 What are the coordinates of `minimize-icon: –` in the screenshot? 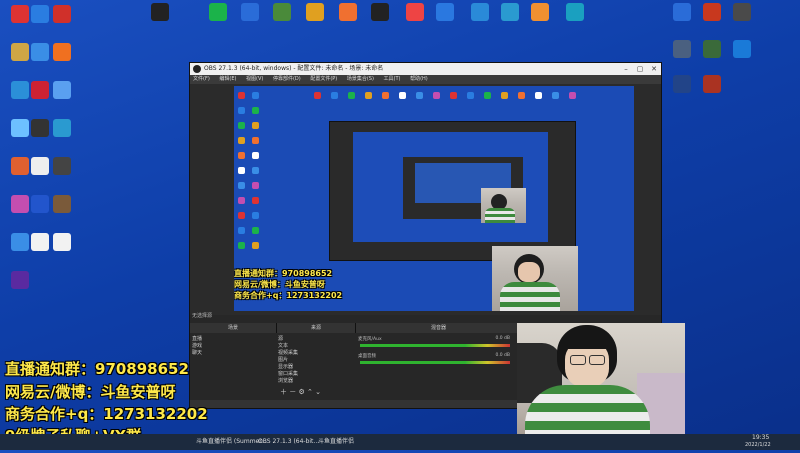 It's located at (626, 69).